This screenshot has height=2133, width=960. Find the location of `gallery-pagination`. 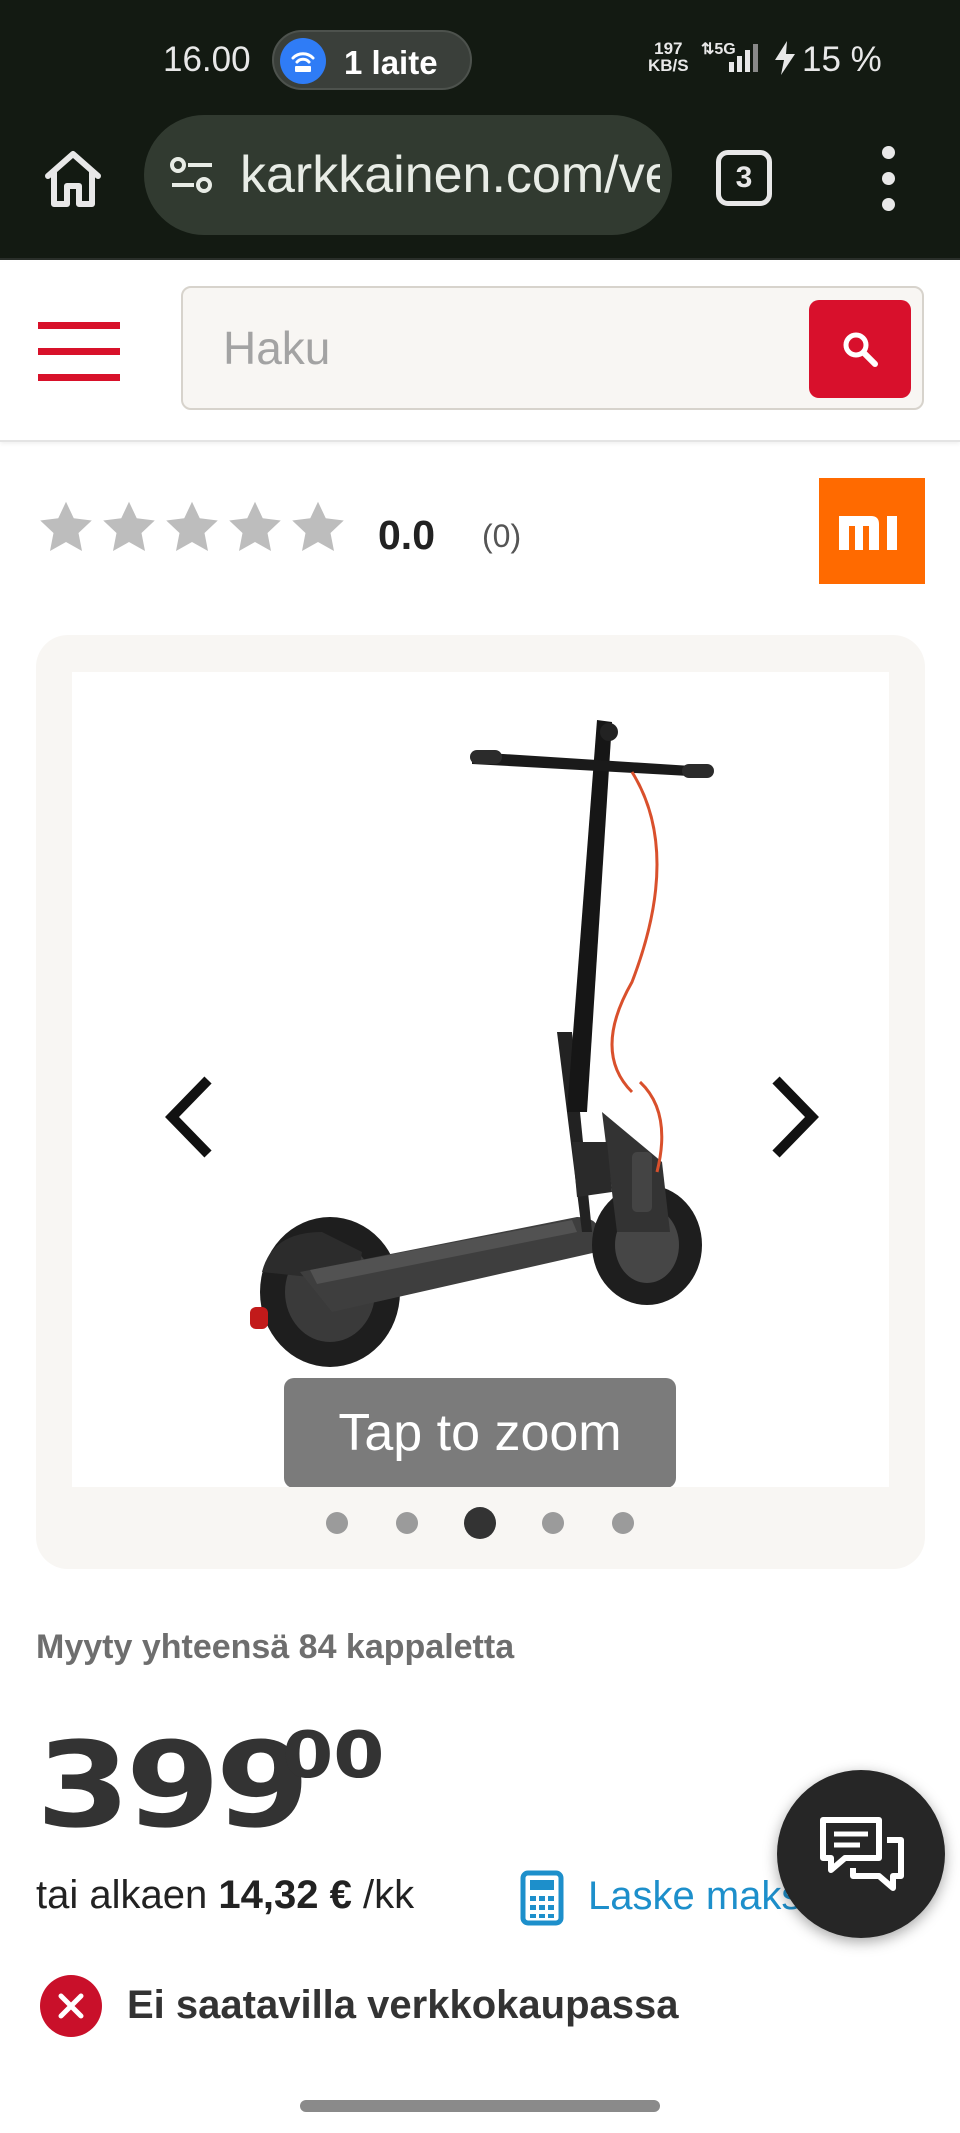

gallery-pagination is located at coordinates (480, 1523).